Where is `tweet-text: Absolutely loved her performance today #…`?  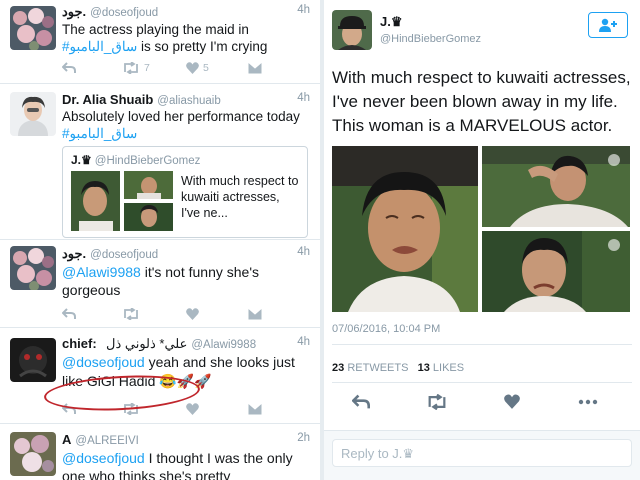 tweet-text: Absolutely loved her performance today #… is located at coordinates (186, 125).